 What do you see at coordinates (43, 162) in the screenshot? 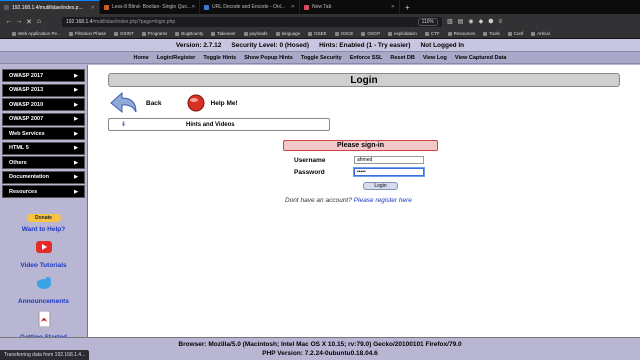
I see `sidebar-item-others: Others ▶` at bounding box center [43, 162].